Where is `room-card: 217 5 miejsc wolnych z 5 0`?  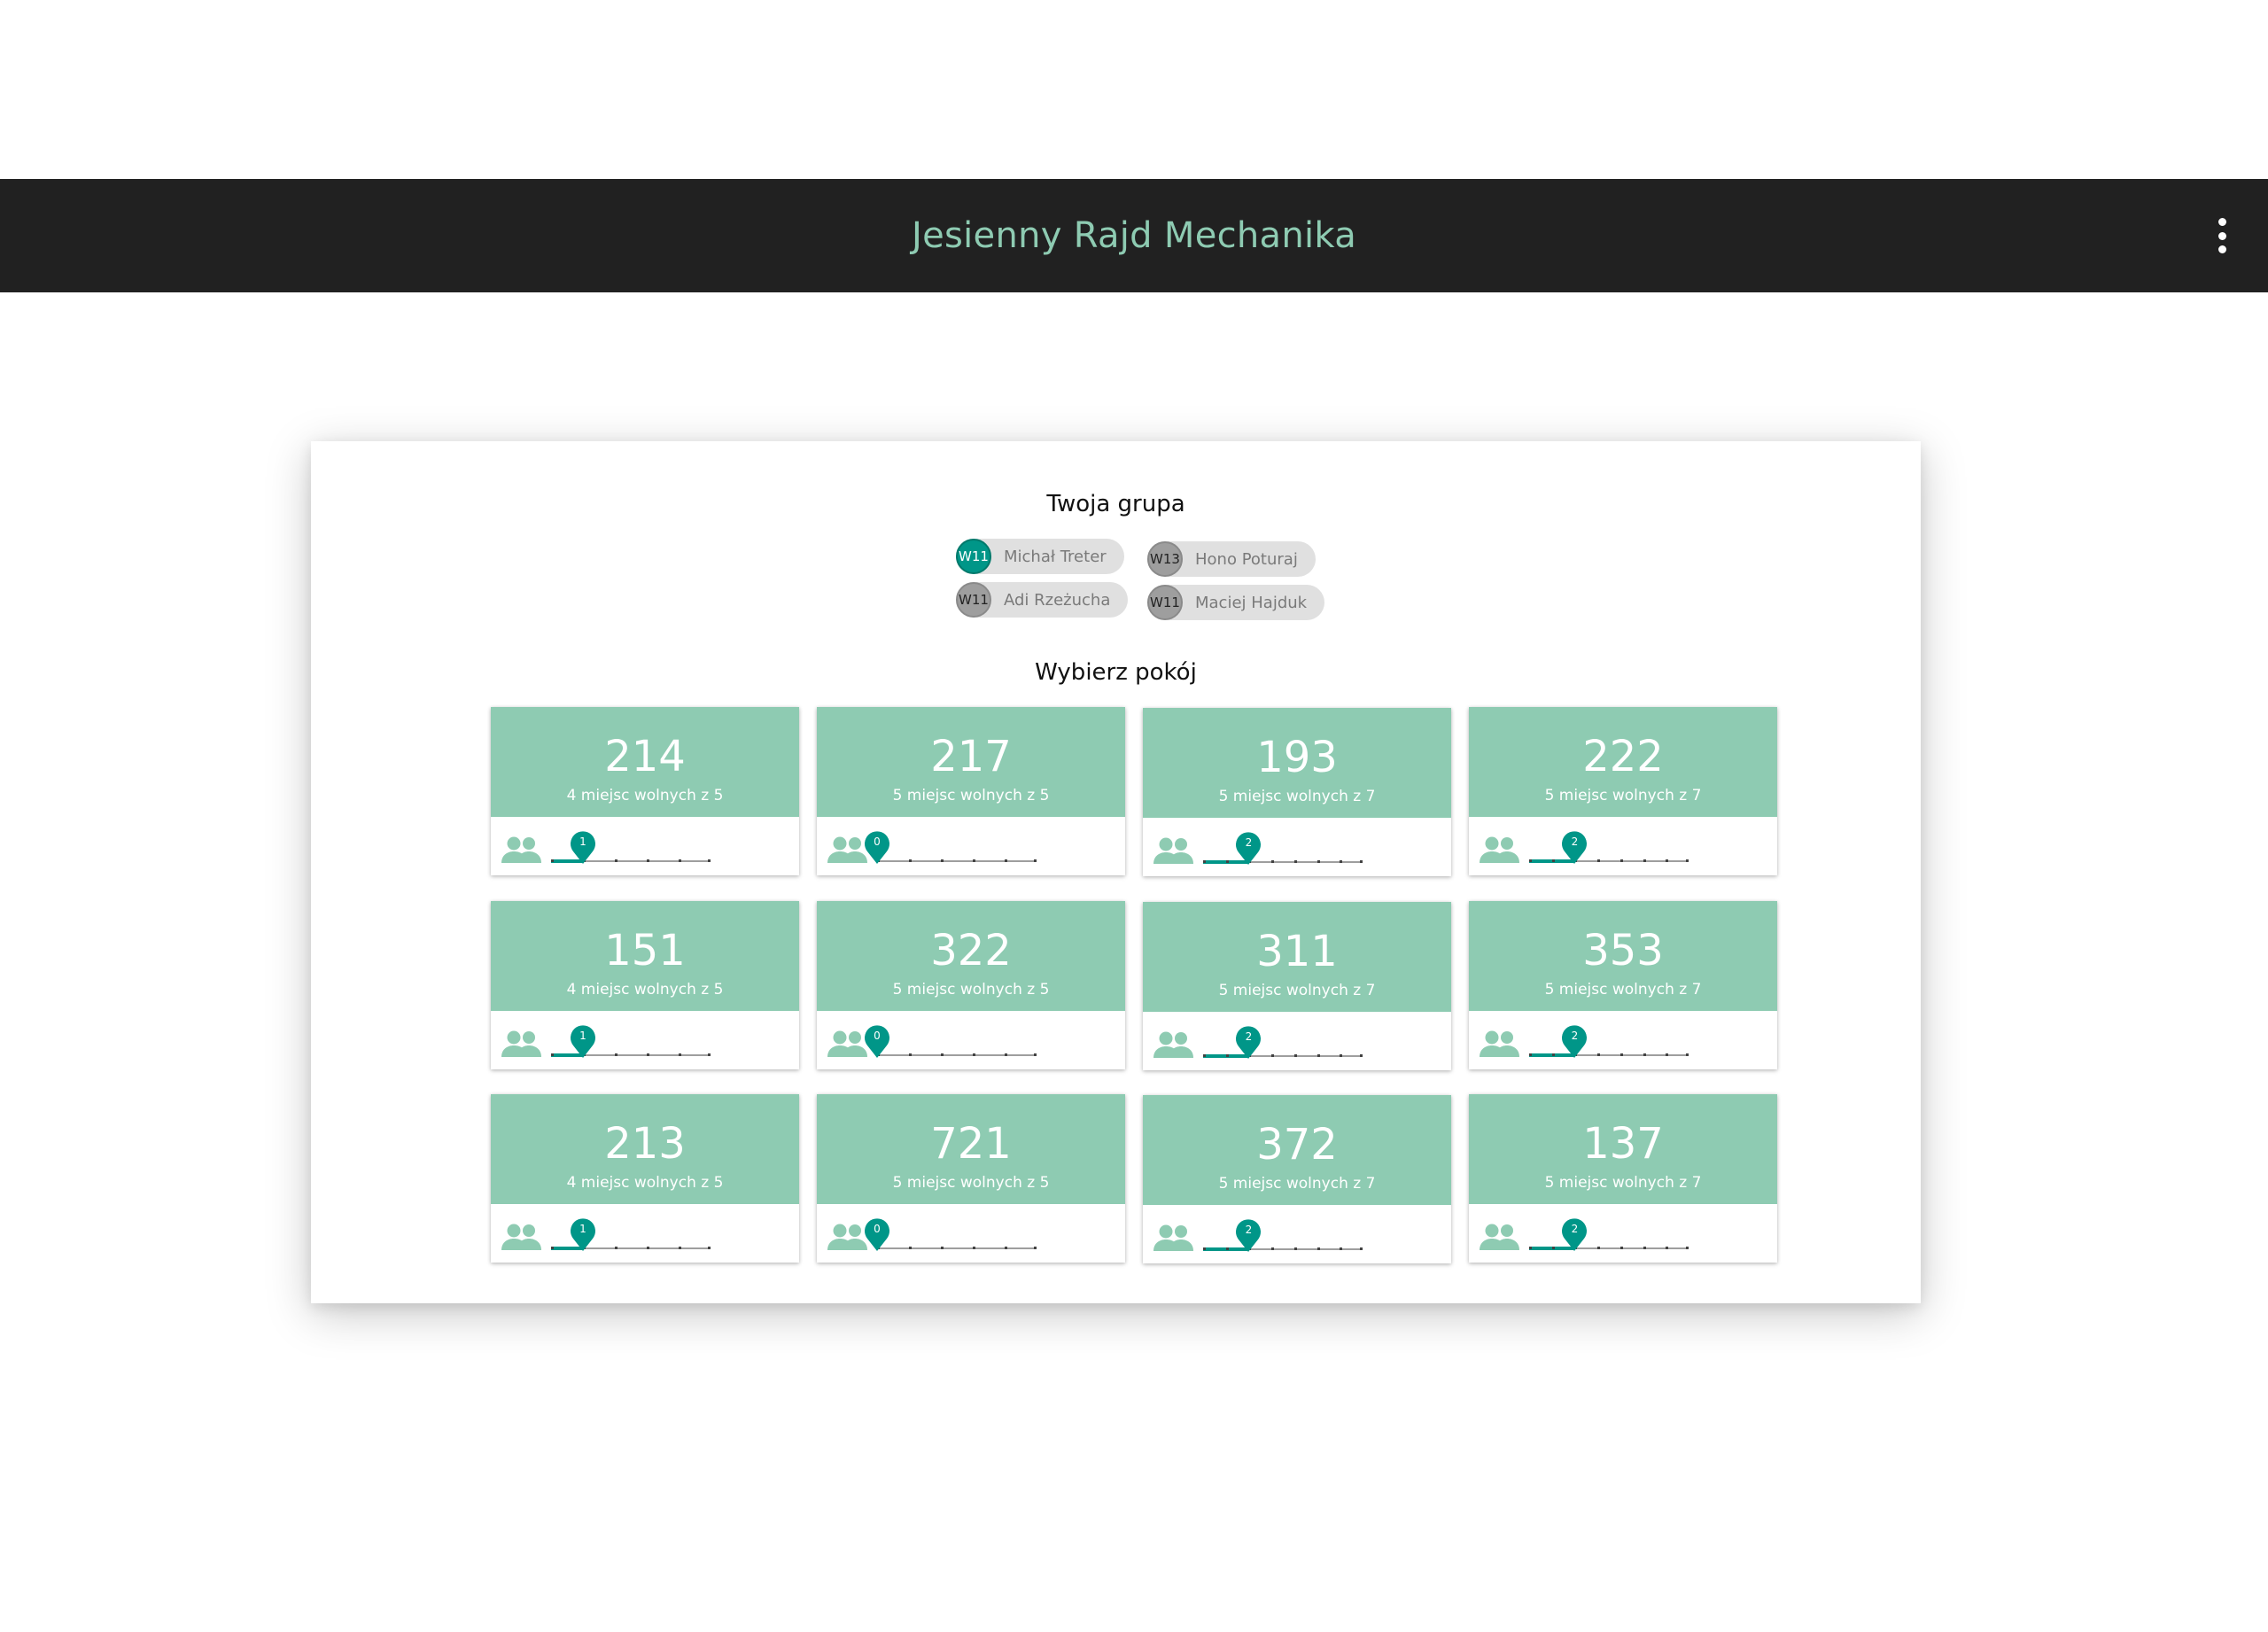 room-card: 217 5 miejsc wolnych z 5 0 is located at coordinates (971, 791).